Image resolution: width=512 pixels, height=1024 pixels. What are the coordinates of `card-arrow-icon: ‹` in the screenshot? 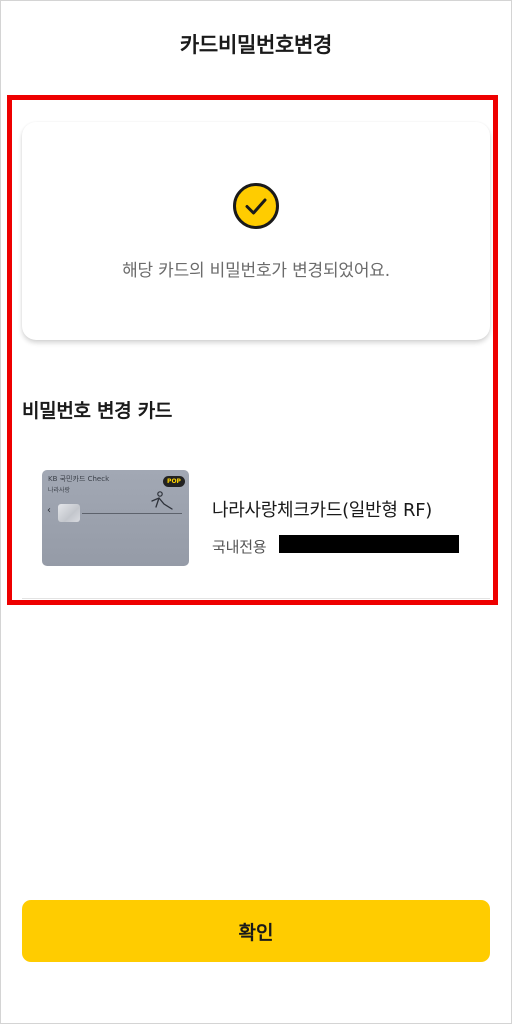 It's located at (49, 510).